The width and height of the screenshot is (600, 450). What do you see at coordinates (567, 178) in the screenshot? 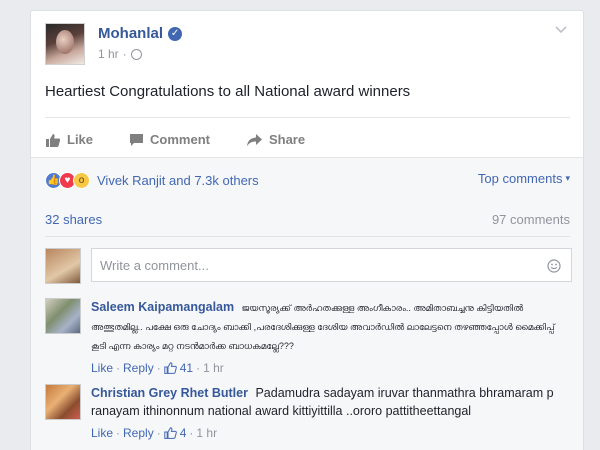
I see `caret-down-icon: ▾` at bounding box center [567, 178].